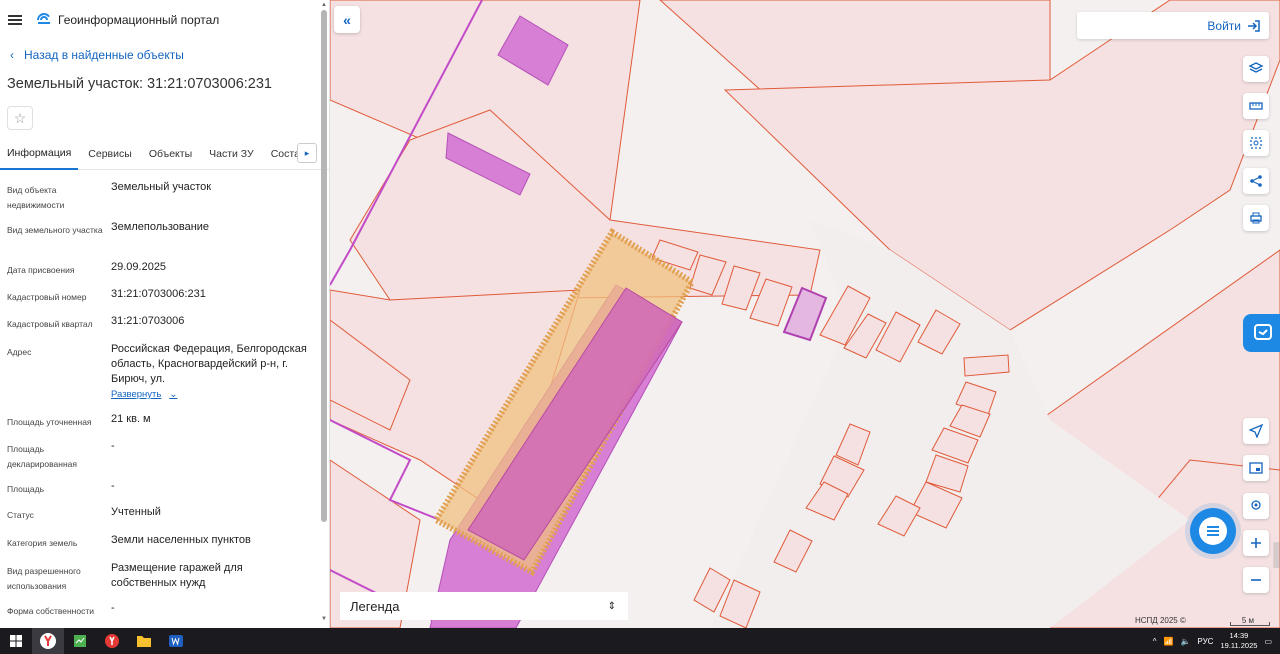 This screenshot has width=1280, height=654. What do you see at coordinates (1160, 620) in the screenshot?
I see `copyright-label: НСПД 2025 ©` at bounding box center [1160, 620].